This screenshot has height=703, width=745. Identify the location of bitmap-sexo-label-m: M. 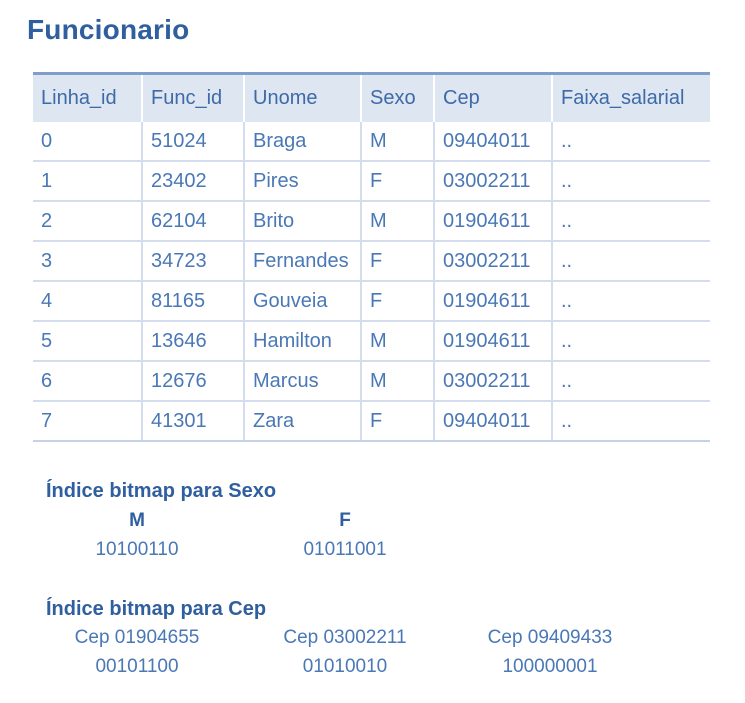
(137, 520).